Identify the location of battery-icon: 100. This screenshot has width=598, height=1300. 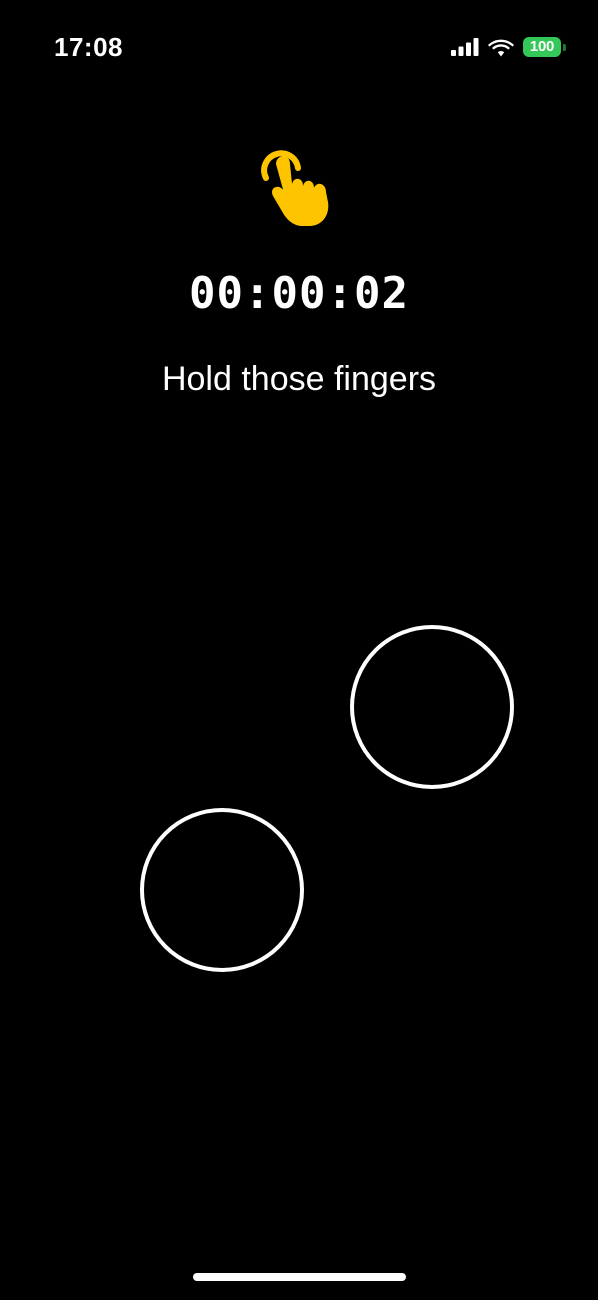
(544, 47).